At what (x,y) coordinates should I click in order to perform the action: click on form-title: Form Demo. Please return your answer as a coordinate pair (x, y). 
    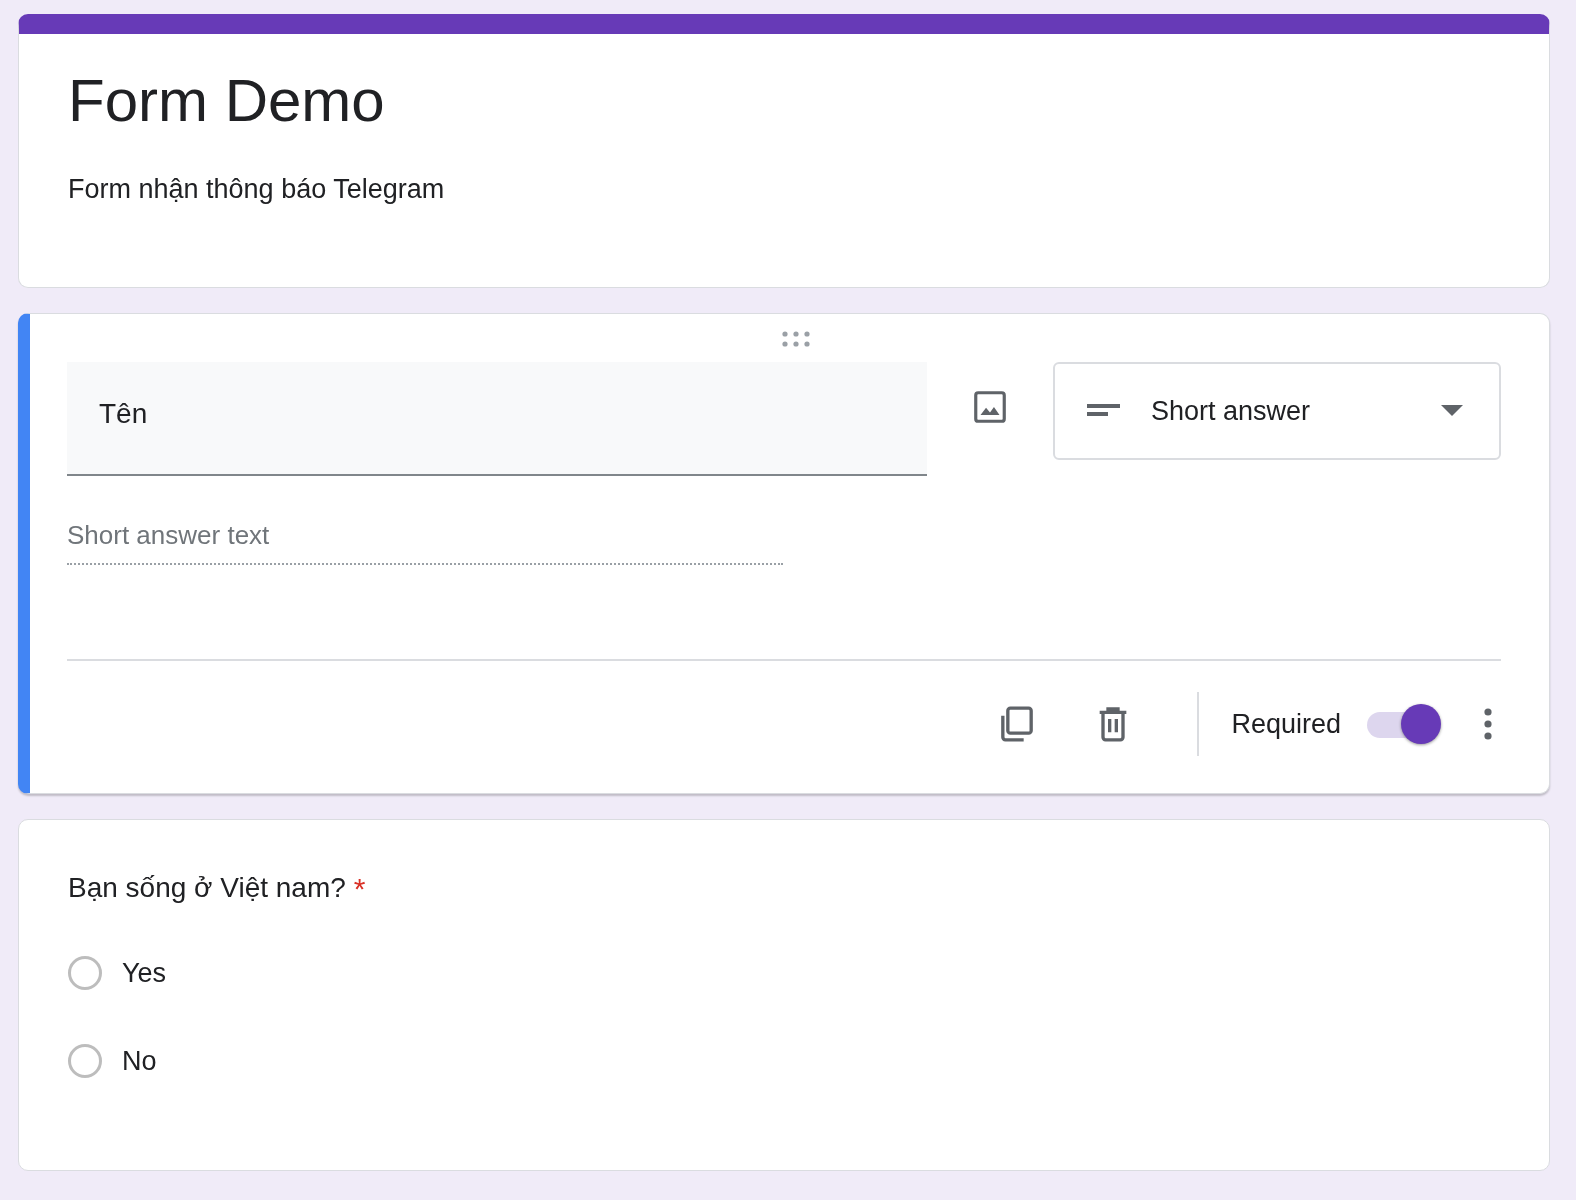
    Looking at the image, I should click on (227, 101).